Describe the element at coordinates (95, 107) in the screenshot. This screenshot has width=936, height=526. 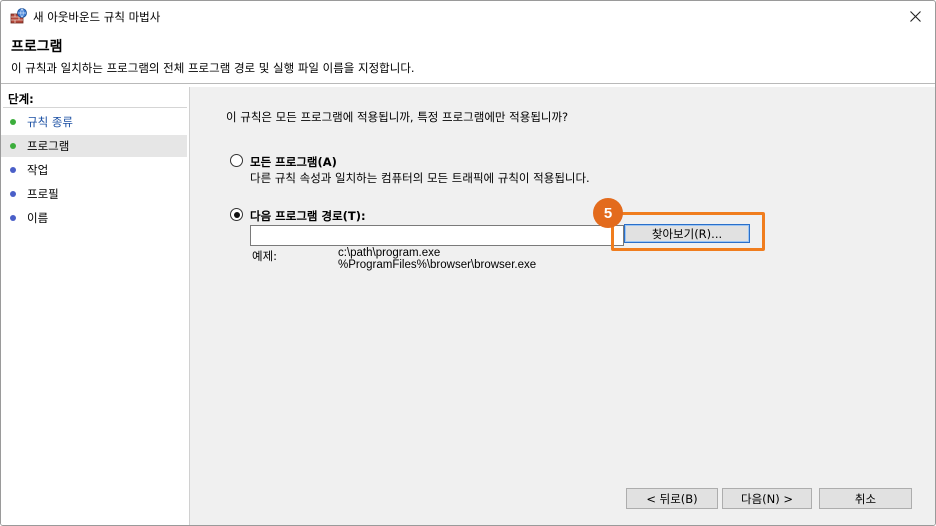
I see `steps-divider` at that location.